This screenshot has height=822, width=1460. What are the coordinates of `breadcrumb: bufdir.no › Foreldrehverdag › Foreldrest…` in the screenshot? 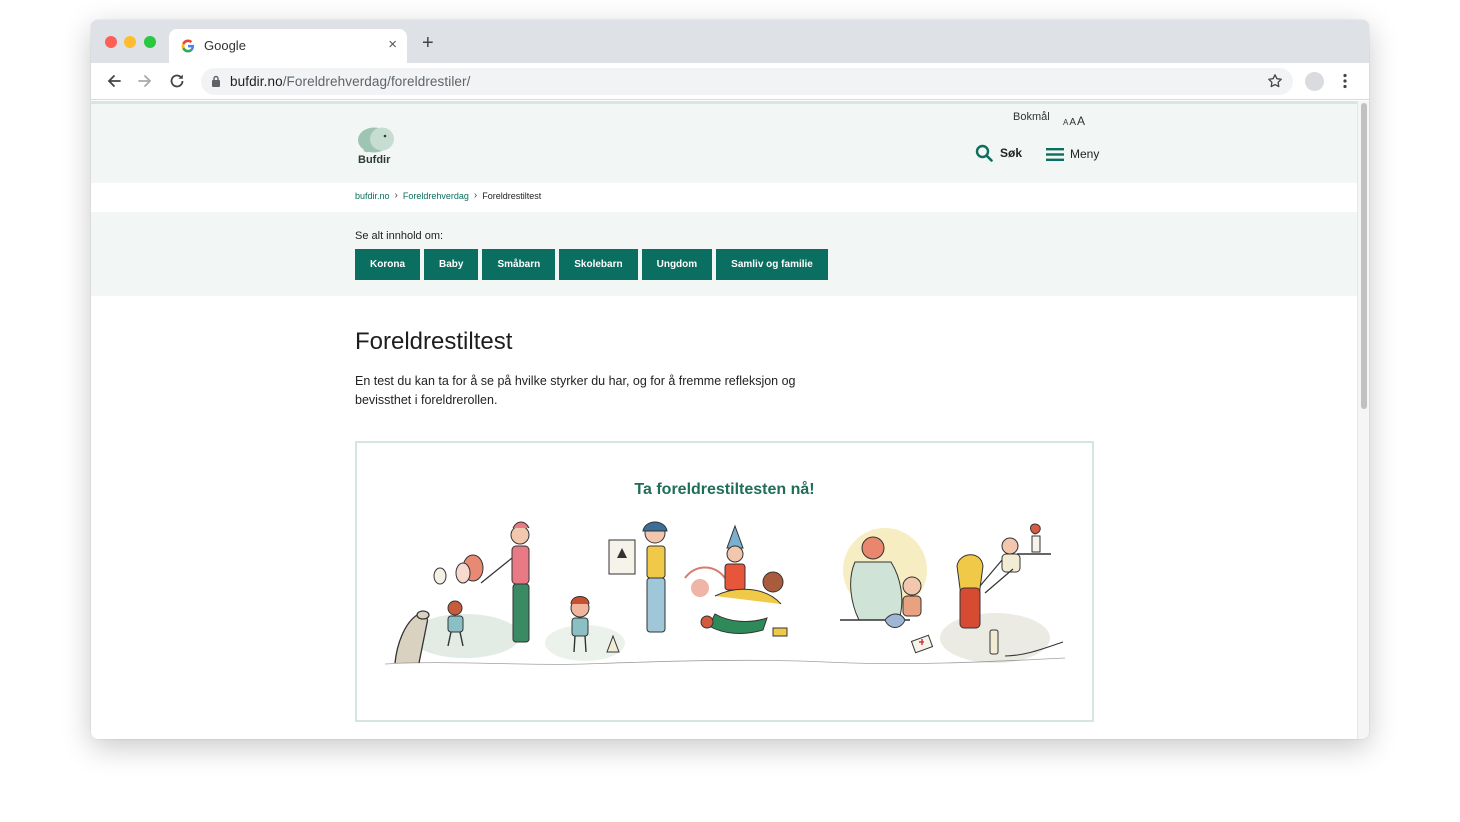 It's located at (448, 195).